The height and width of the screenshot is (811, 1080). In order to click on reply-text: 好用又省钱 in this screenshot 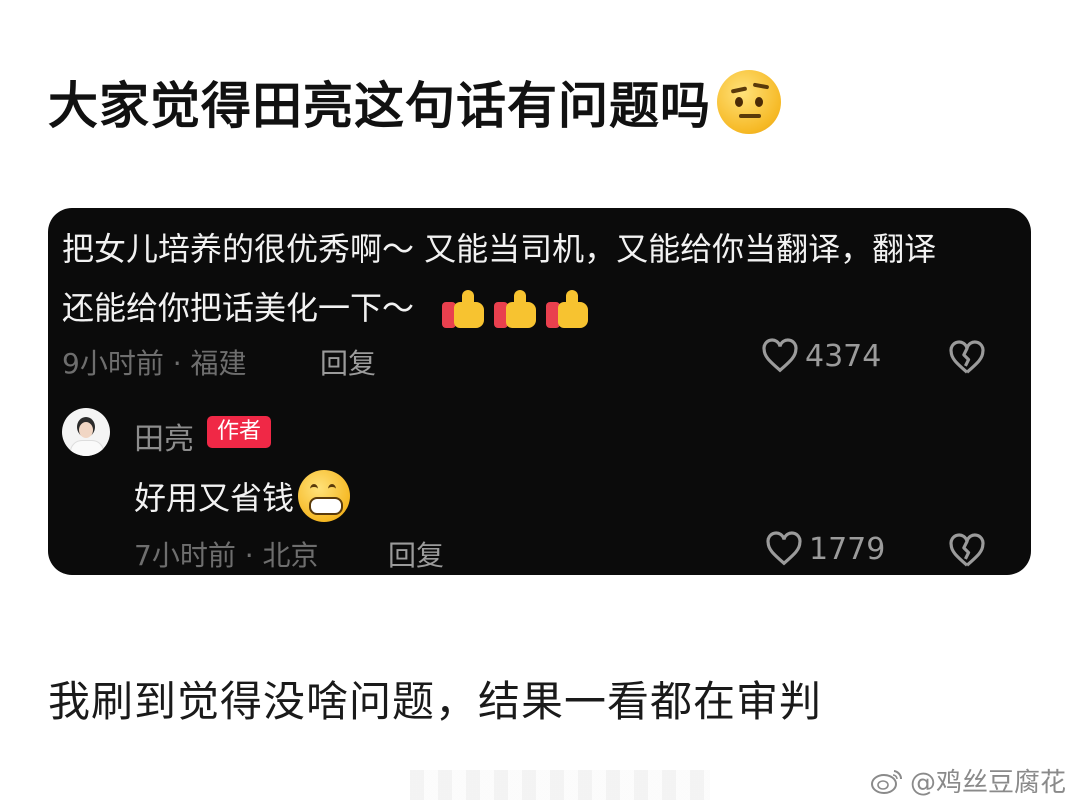, I will do `click(214, 498)`.